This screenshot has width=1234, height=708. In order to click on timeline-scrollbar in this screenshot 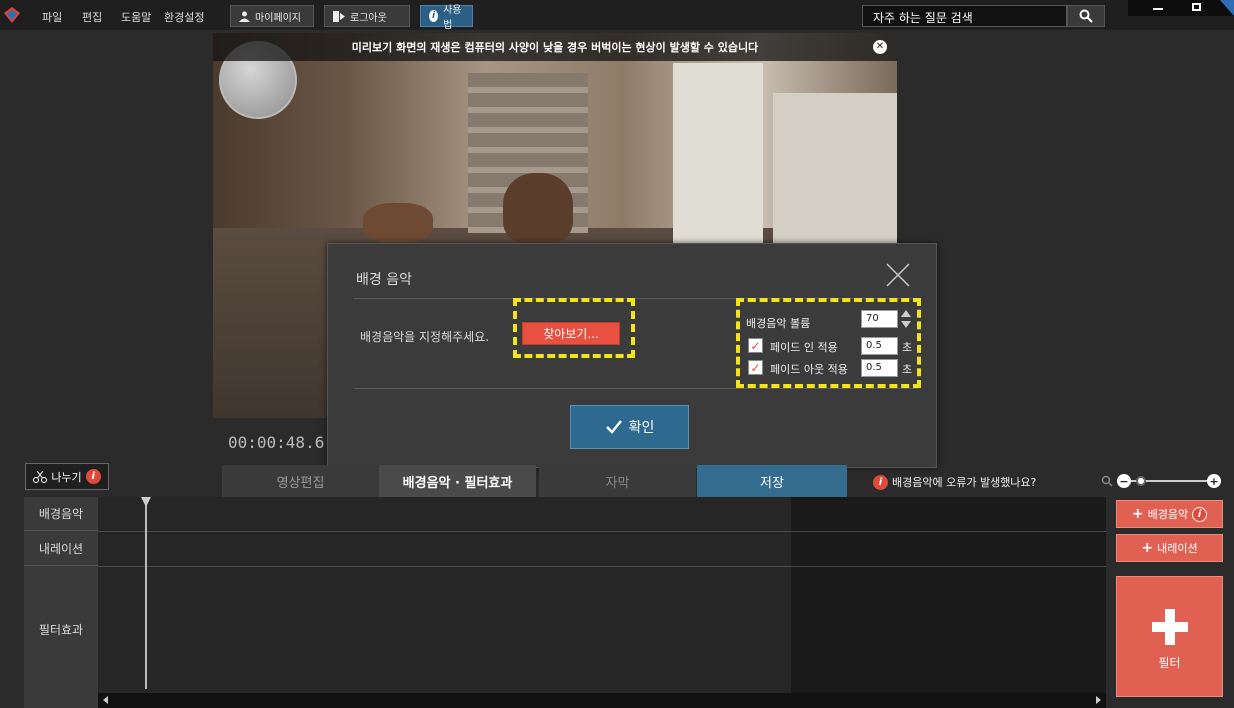, I will do `click(602, 700)`.